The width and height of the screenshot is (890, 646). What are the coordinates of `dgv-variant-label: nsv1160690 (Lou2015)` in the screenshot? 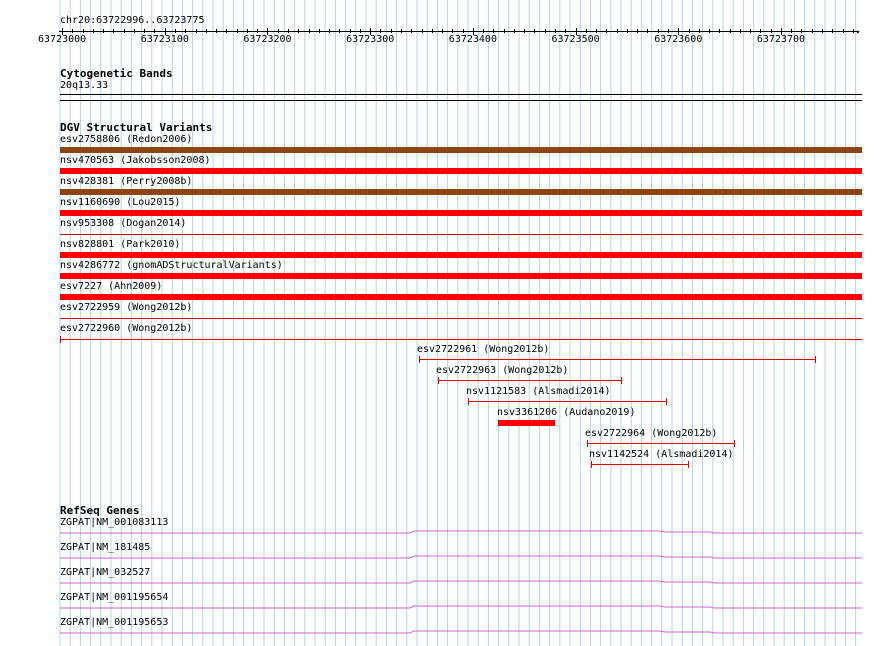 It's located at (120, 203).